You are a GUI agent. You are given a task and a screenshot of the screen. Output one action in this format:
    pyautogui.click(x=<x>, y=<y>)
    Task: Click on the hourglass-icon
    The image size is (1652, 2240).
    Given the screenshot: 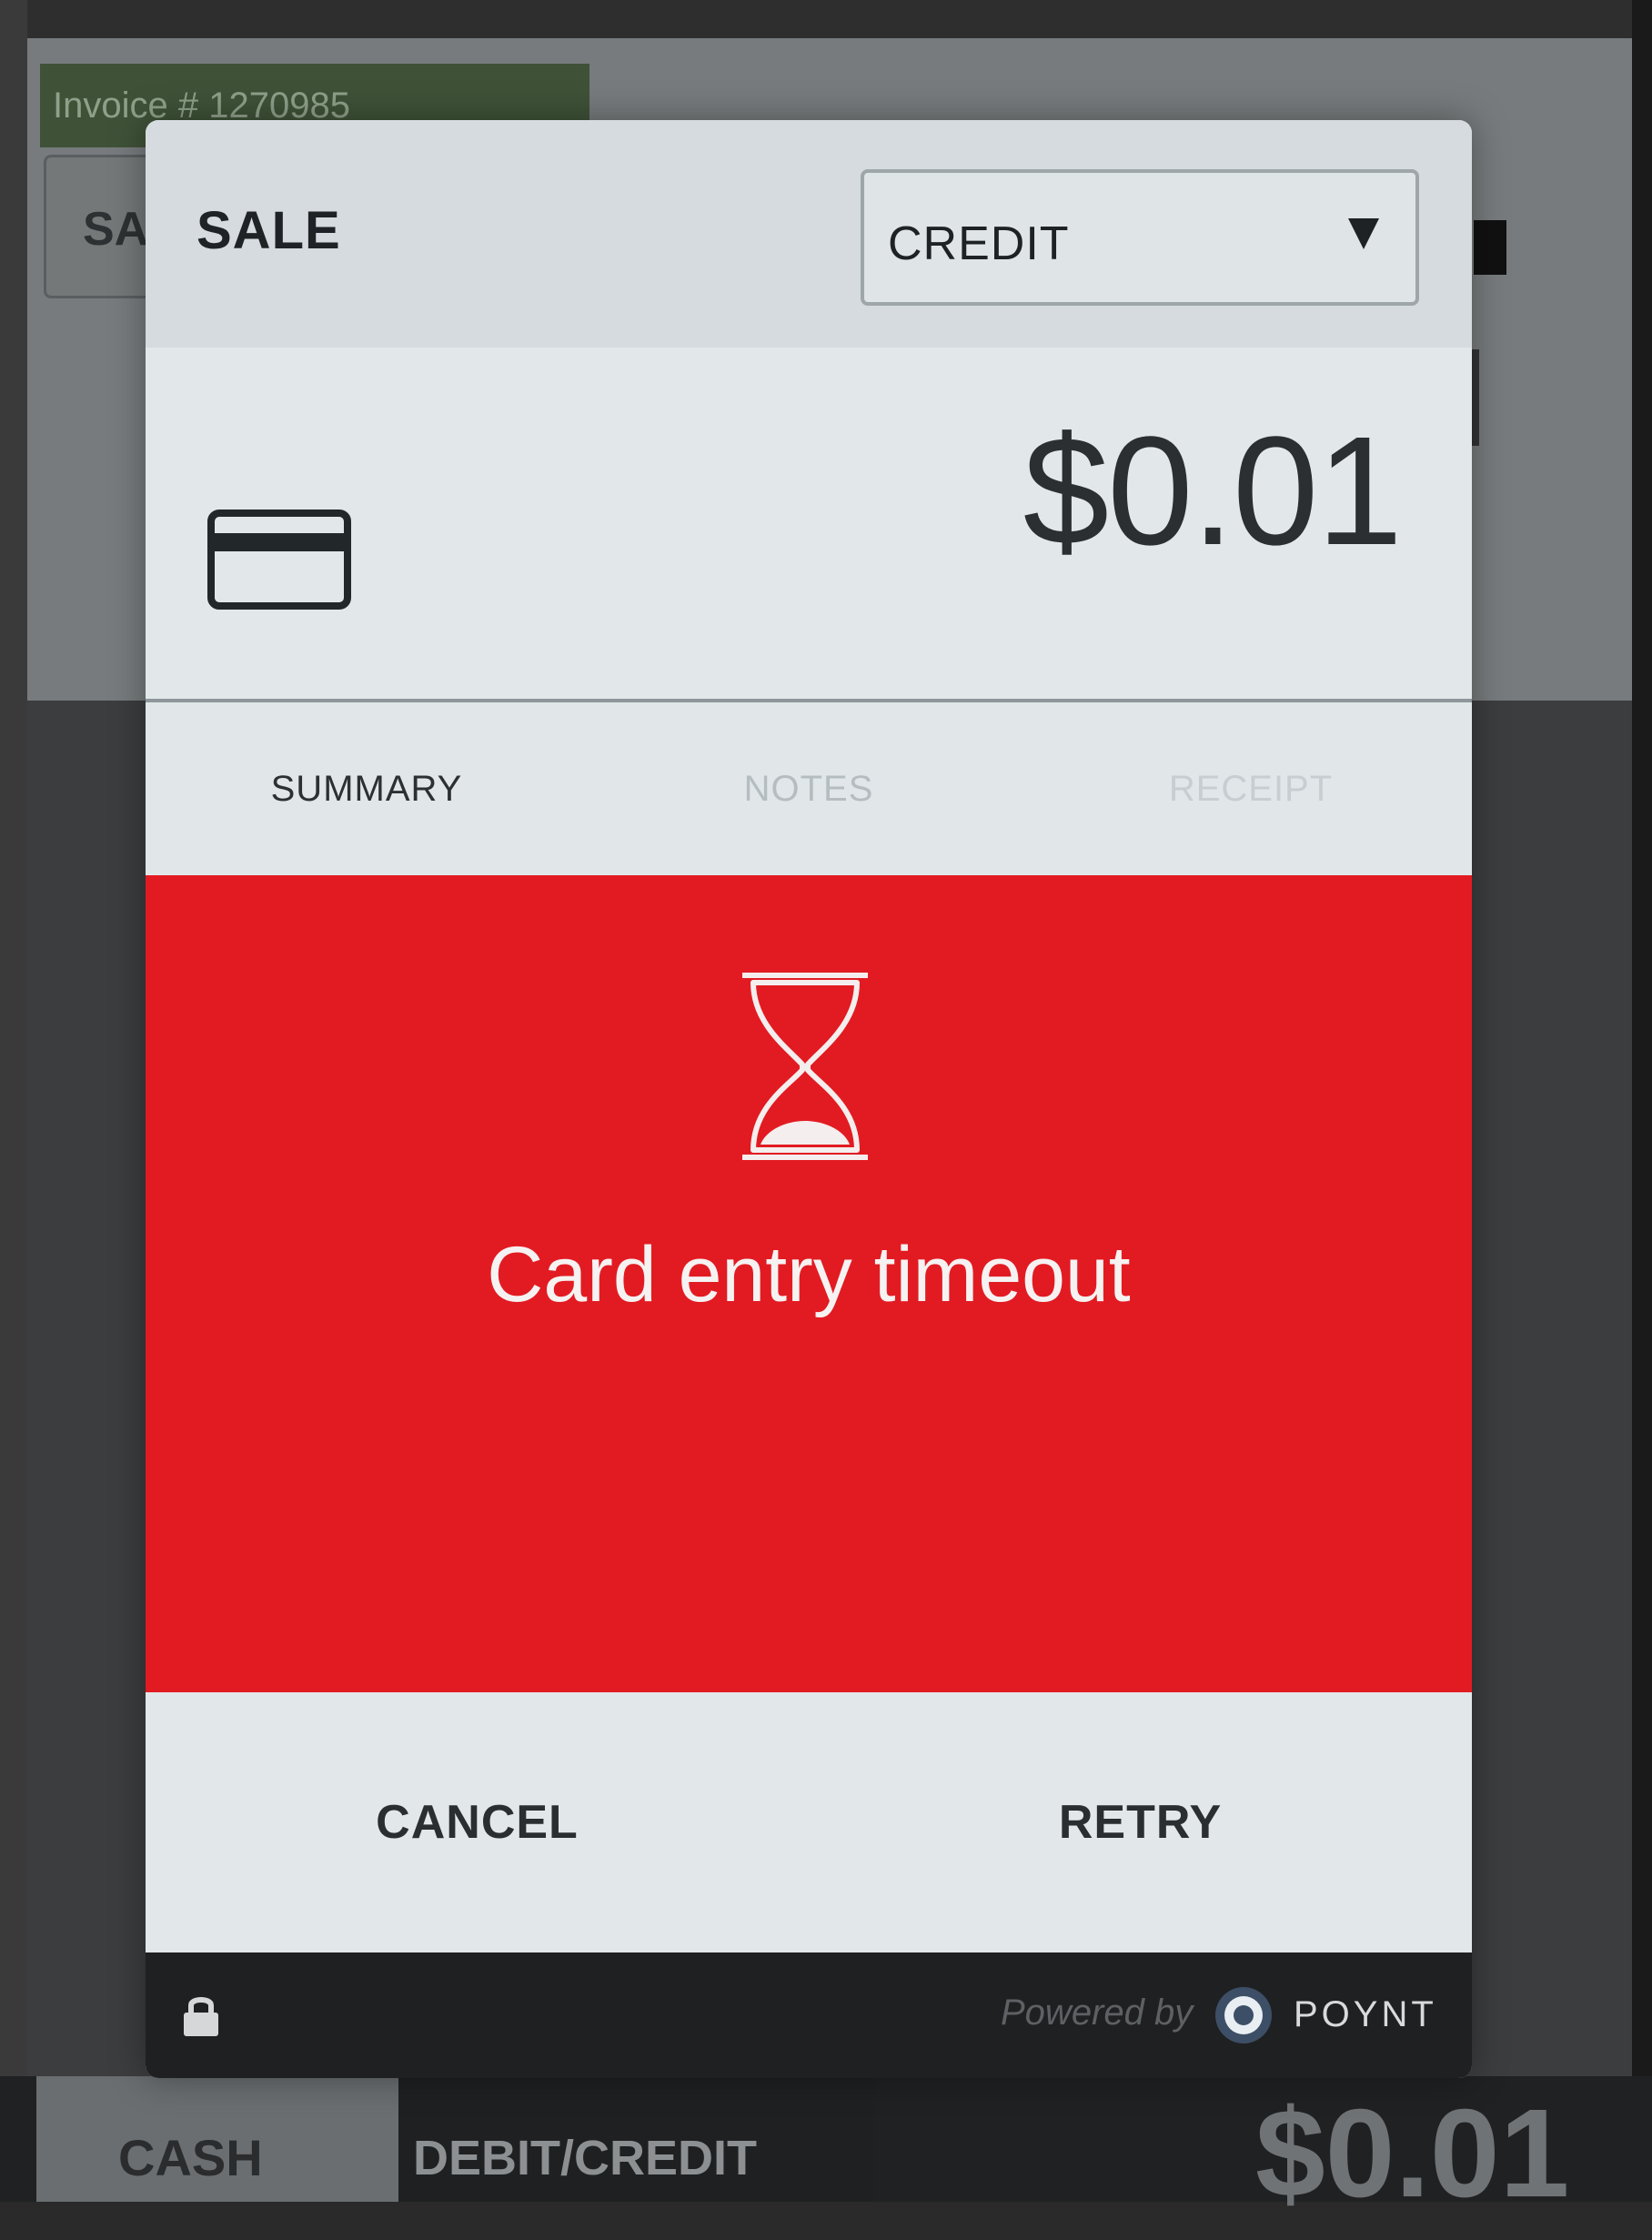 What is the action you would take?
    pyautogui.click(x=805, y=1066)
    